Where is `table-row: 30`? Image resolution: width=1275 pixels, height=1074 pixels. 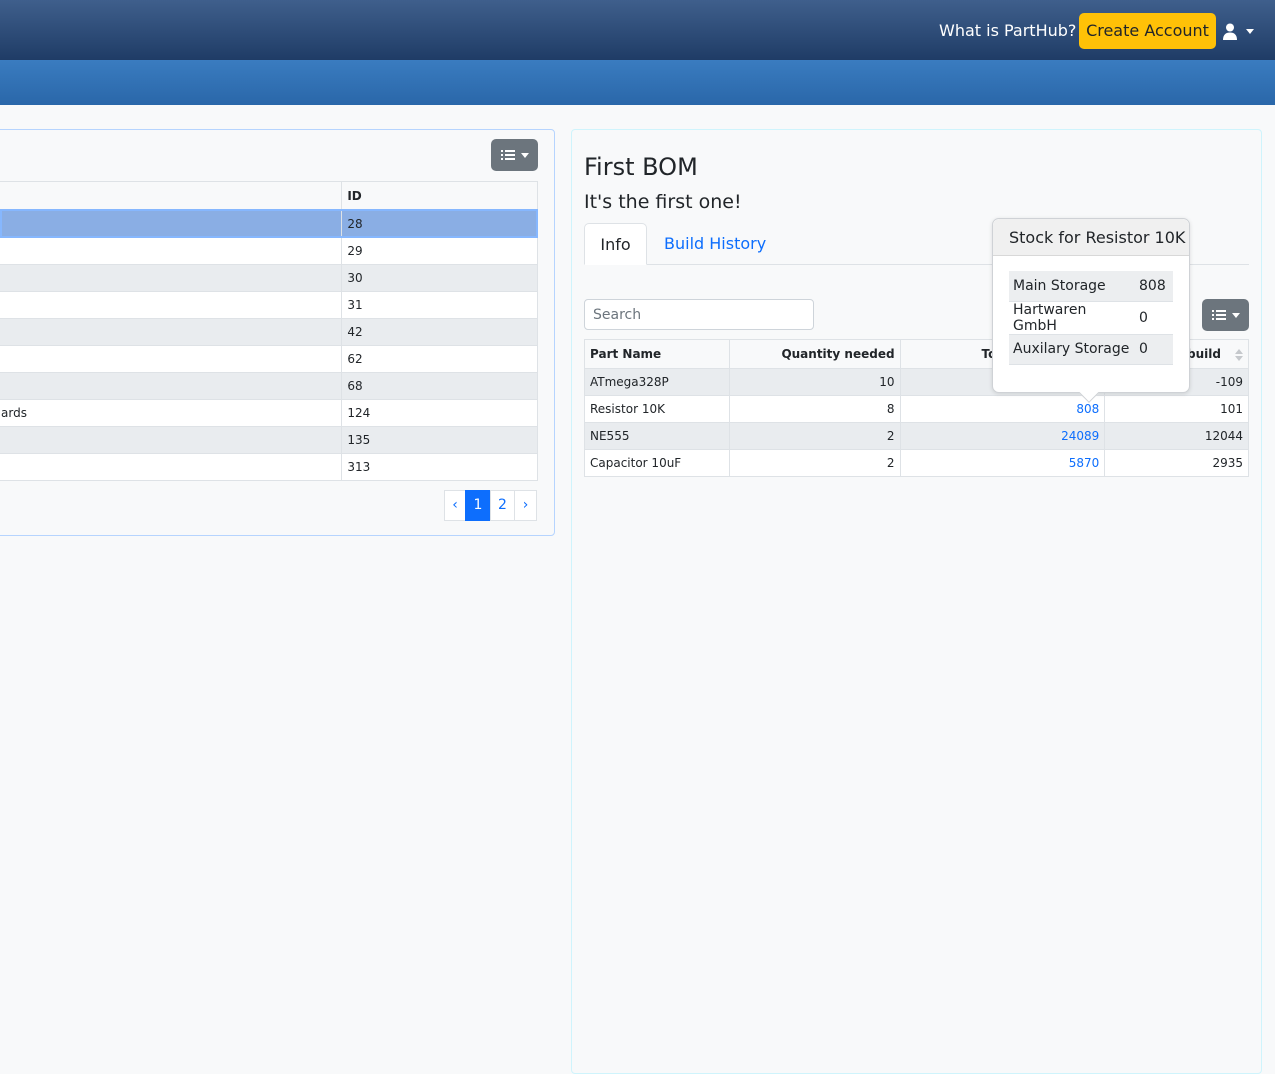 table-row: 30 is located at coordinates (269, 278).